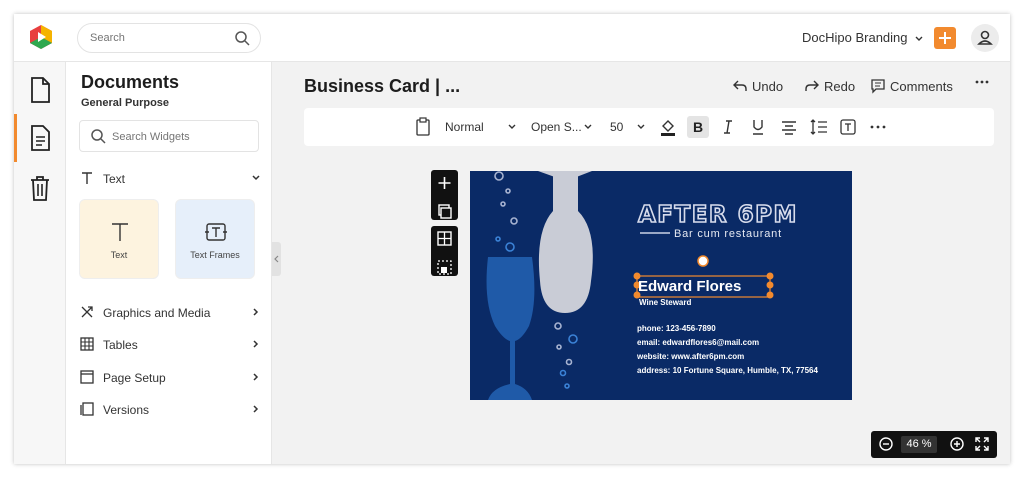 The image size is (1024, 478). Describe the element at coordinates (41, 37) in the screenshot. I see `dochipo-logo` at that location.